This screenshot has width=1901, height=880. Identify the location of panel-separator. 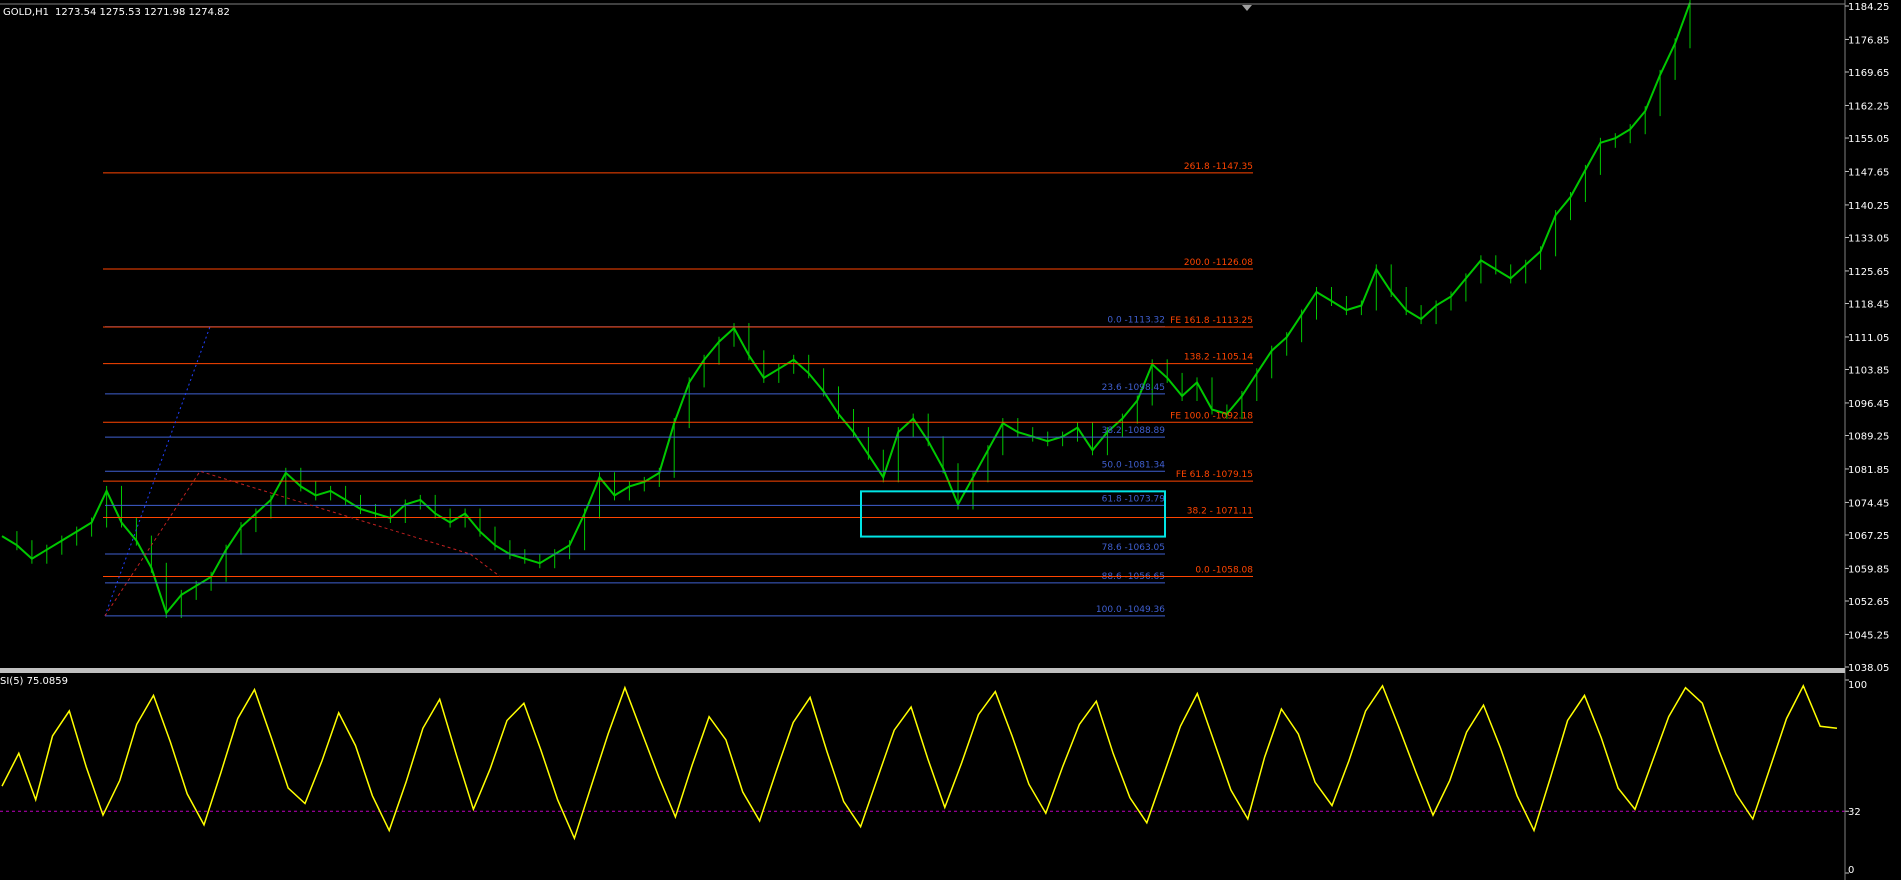
(922, 670).